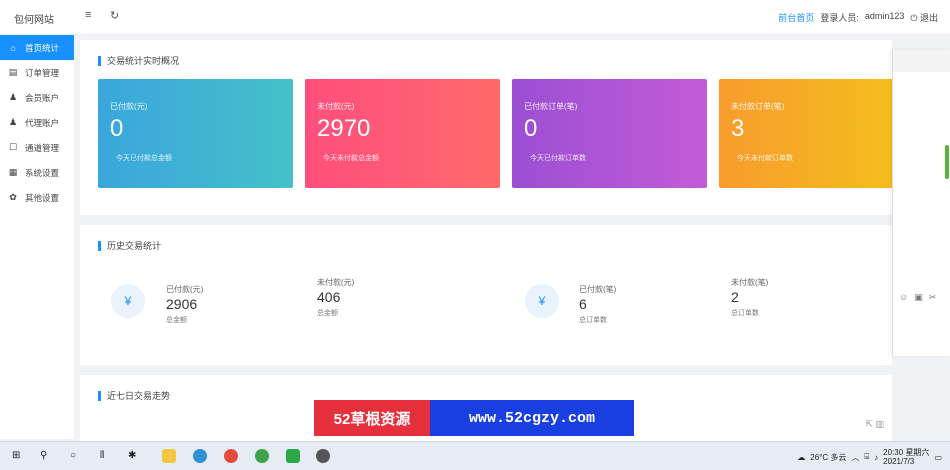  Describe the element at coordinates (828, 457) in the screenshot. I see `weather-text: 26°C 多云` at that location.